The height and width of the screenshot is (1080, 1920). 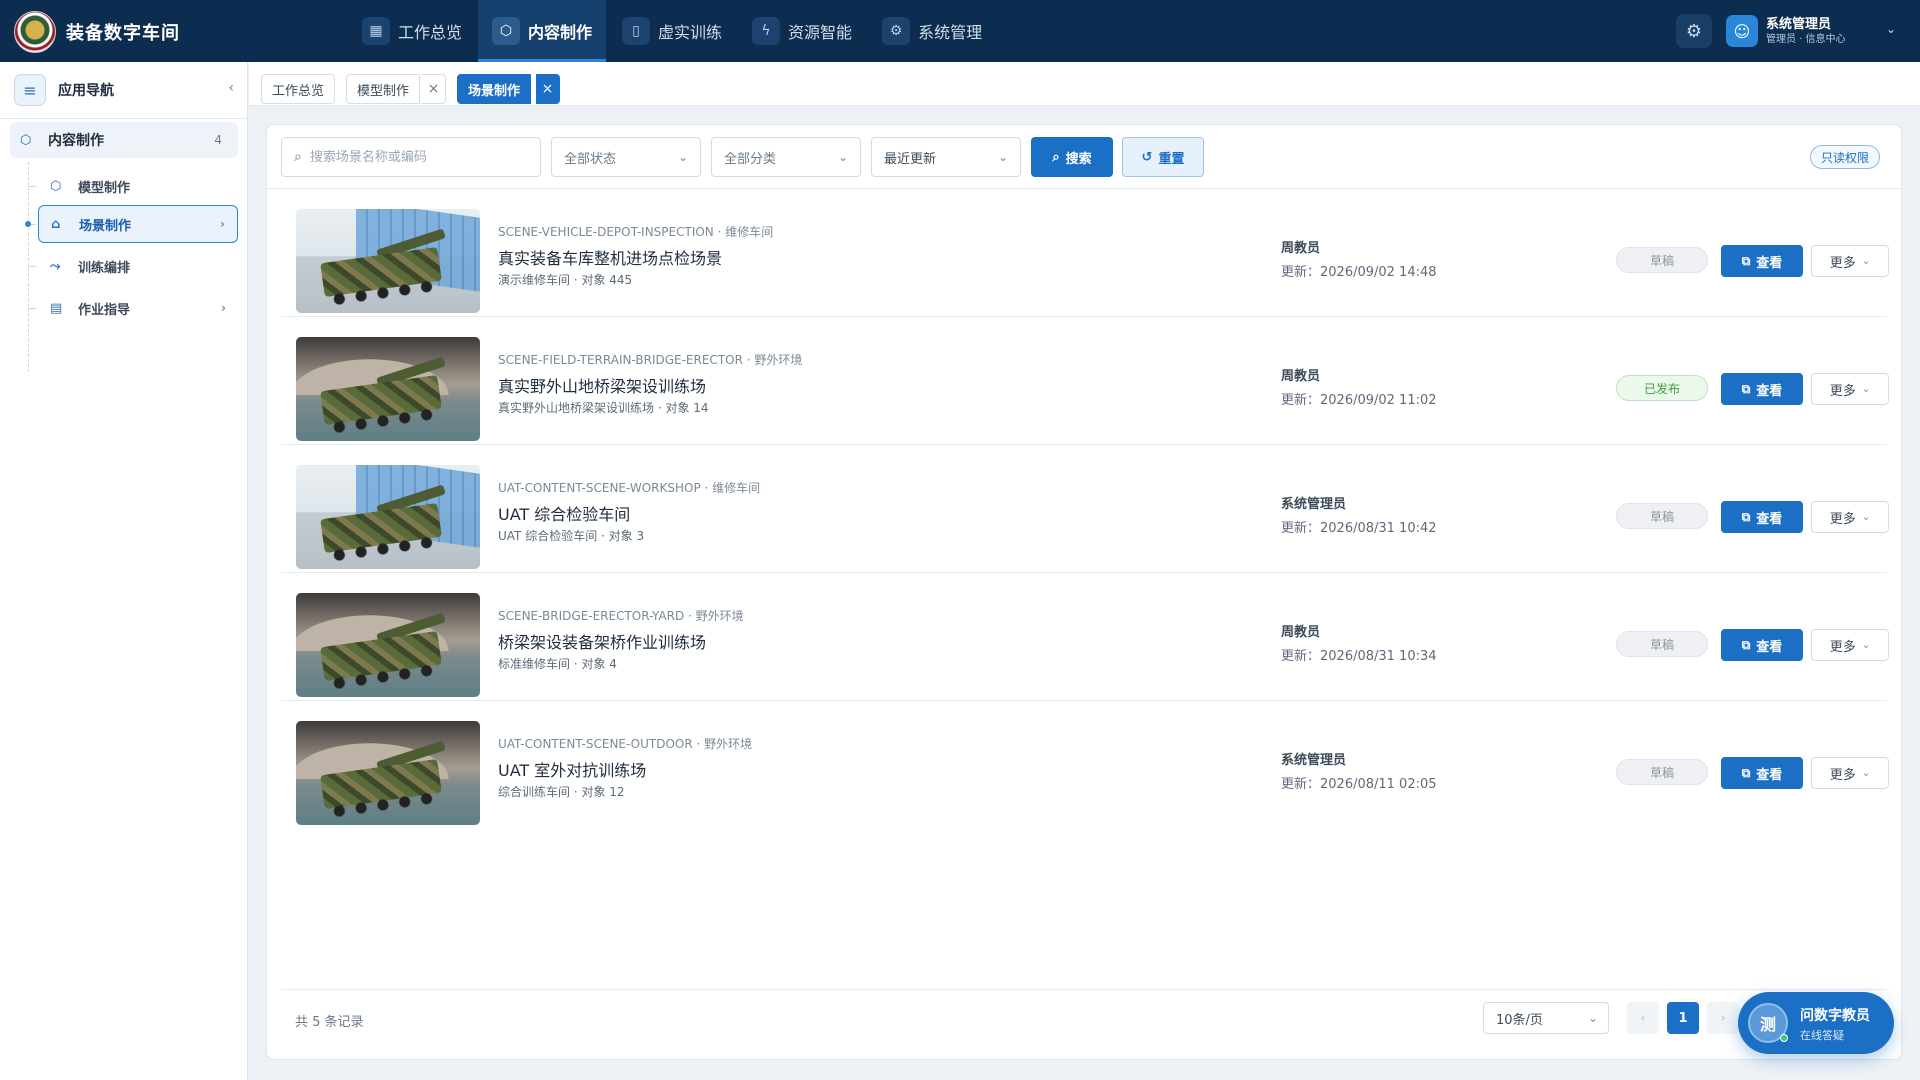 What do you see at coordinates (329, 1022) in the screenshot?
I see `total-records: 共 5 条记录` at bounding box center [329, 1022].